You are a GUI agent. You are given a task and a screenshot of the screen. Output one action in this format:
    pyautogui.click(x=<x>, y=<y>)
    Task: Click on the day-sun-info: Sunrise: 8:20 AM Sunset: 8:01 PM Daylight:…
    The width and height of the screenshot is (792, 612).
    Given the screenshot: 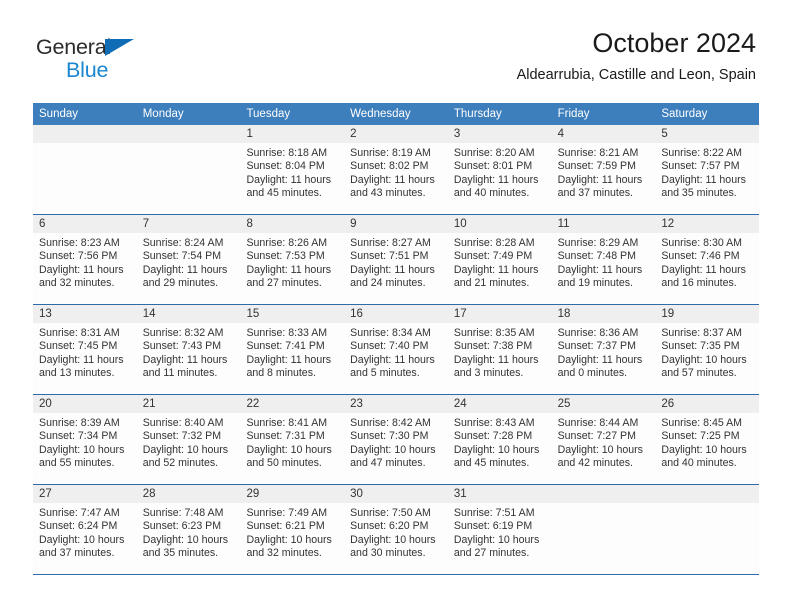 What is the action you would take?
    pyautogui.click(x=500, y=172)
    